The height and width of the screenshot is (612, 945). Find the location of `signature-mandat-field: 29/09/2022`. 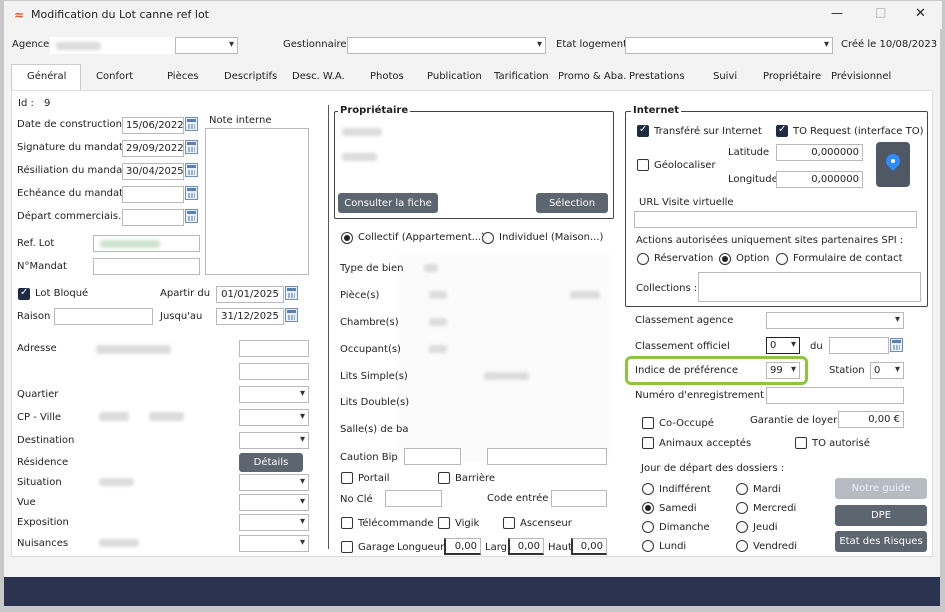

signature-mandat-field: 29/09/2022 is located at coordinates (153, 148).